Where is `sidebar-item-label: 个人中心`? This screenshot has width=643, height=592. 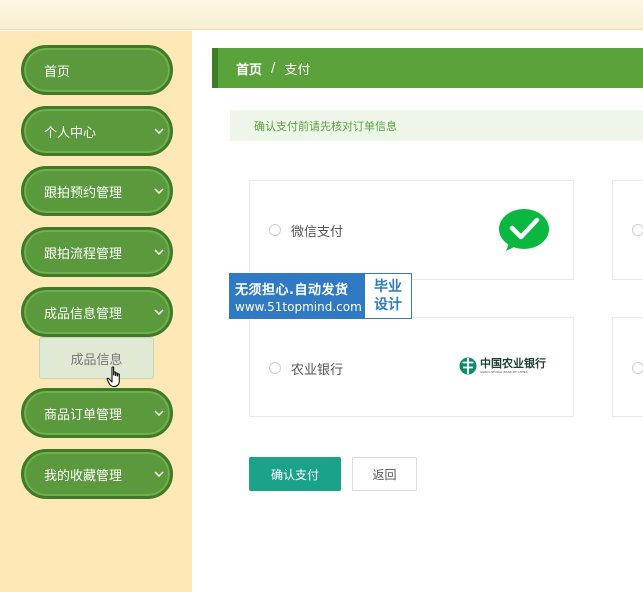 sidebar-item-label: 个人中心 is located at coordinates (70, 133).